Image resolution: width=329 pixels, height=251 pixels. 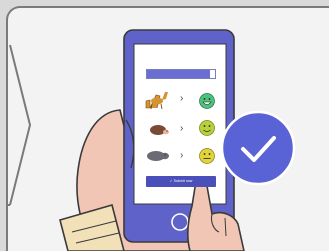 What do you see at coordinates (207, 101) in the screenshot?
I see `grinning-face-icon` at bounding box center [207, 101].